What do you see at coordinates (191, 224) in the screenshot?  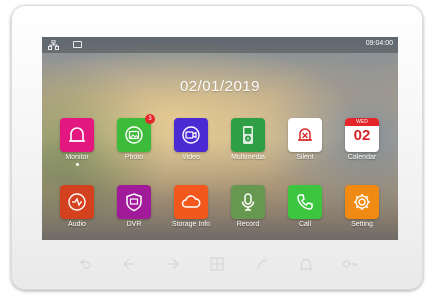 I see `app-label: Storage Info` at bounding box center [191, 224].